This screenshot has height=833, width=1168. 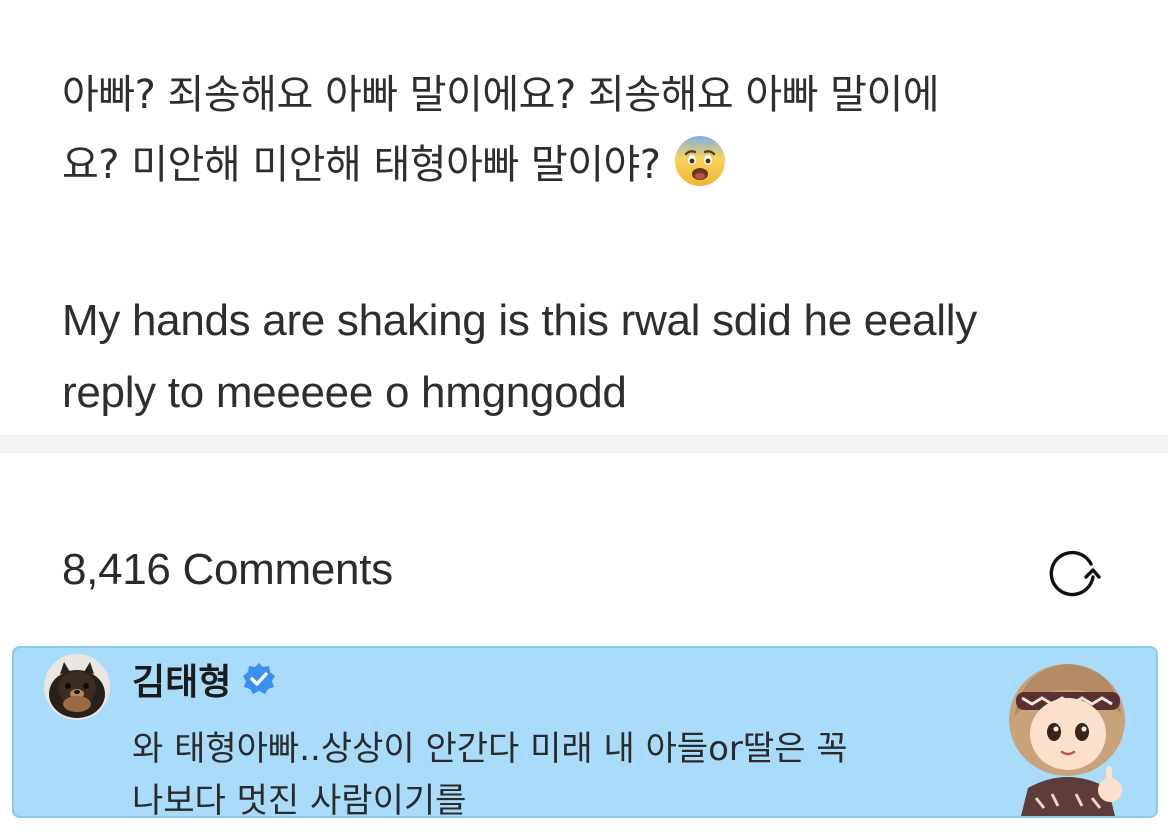 What do you see at coordinates (501, 95) in the screenshot?
I see `post-text-line: 아빠? 죄송해요 아빠 말이에요? 죄송해요 아빠 말이에` at bounding box center [501, 95].